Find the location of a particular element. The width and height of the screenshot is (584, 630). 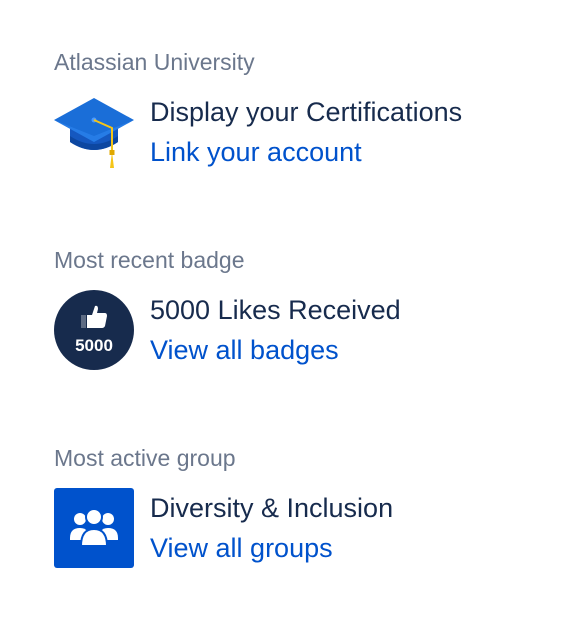

section-title: Most recent badge is located at coordinates (149, 260).